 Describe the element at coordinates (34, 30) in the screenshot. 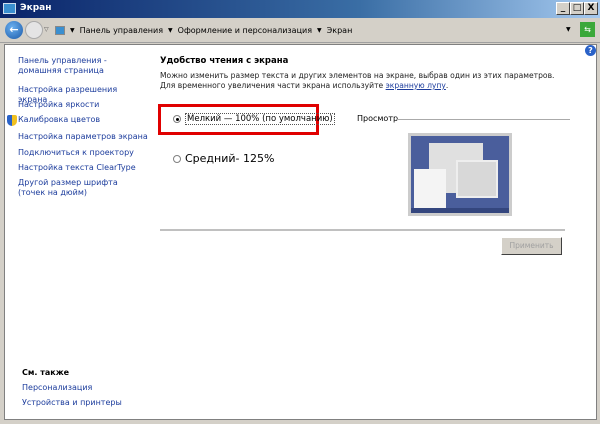

I see `forward-button` at that location.